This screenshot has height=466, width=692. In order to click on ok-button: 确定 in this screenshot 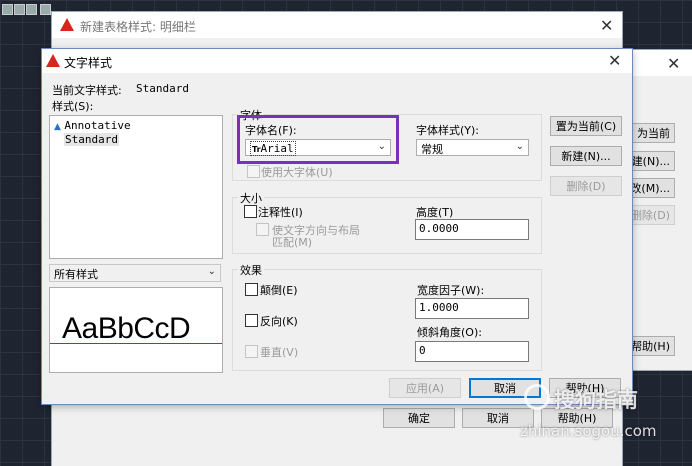, I will do `click(419, 418)`.